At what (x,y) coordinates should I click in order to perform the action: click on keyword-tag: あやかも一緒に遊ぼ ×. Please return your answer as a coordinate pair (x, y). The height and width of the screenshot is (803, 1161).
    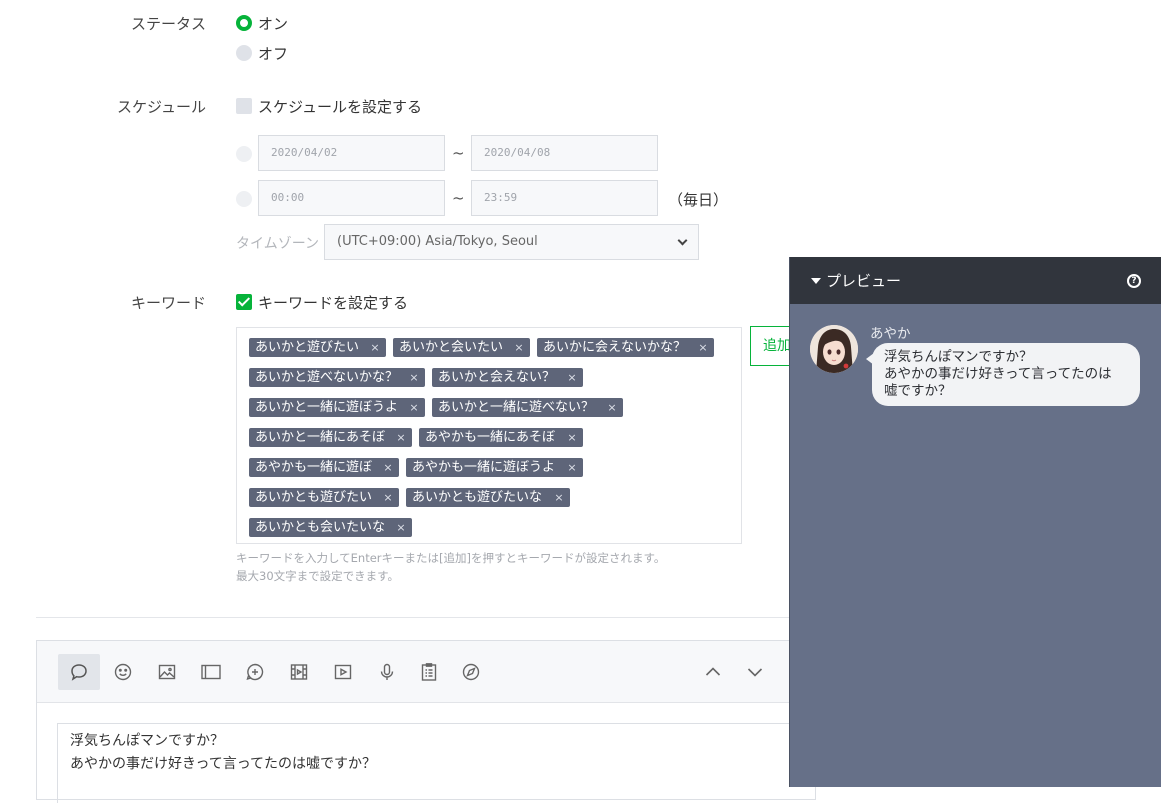
    Looking at the image, I should click on (324, 467).